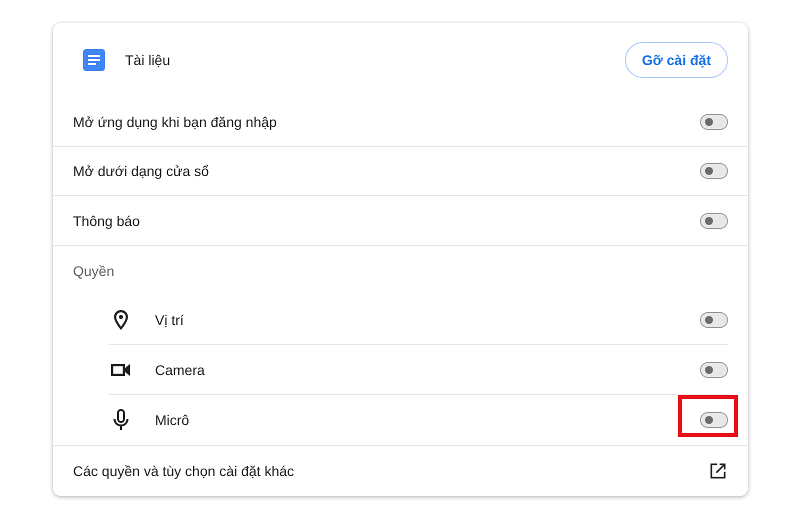 The width and height of the screenshot is (800, 525). I want to click on document-icon, so click(94, 60).